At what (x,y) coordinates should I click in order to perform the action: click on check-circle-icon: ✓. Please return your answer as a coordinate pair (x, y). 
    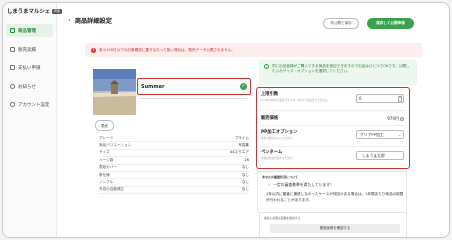
    Looking at the image, I should click on (243, 86).